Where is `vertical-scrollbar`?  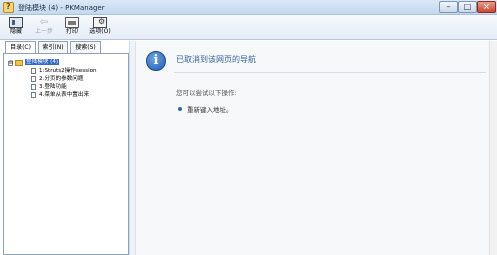
vertical-scrollbar is located at coordinates (493, 148).